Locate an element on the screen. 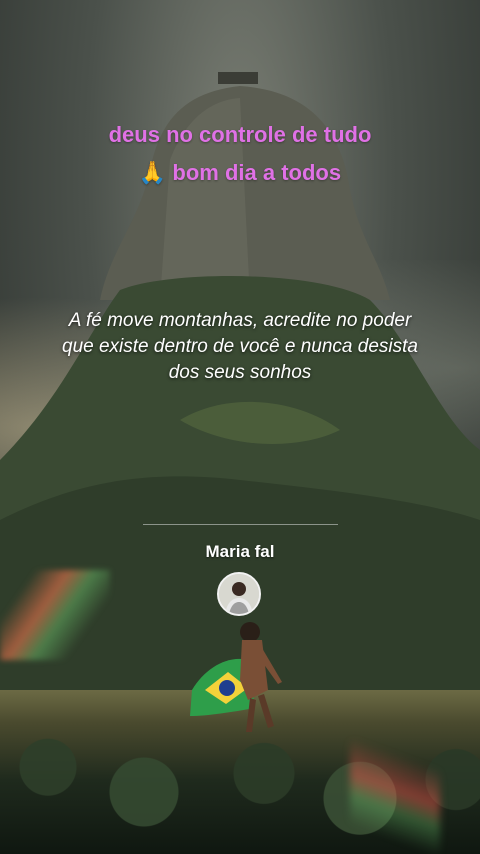  divider is located at coordinates (240, 524).